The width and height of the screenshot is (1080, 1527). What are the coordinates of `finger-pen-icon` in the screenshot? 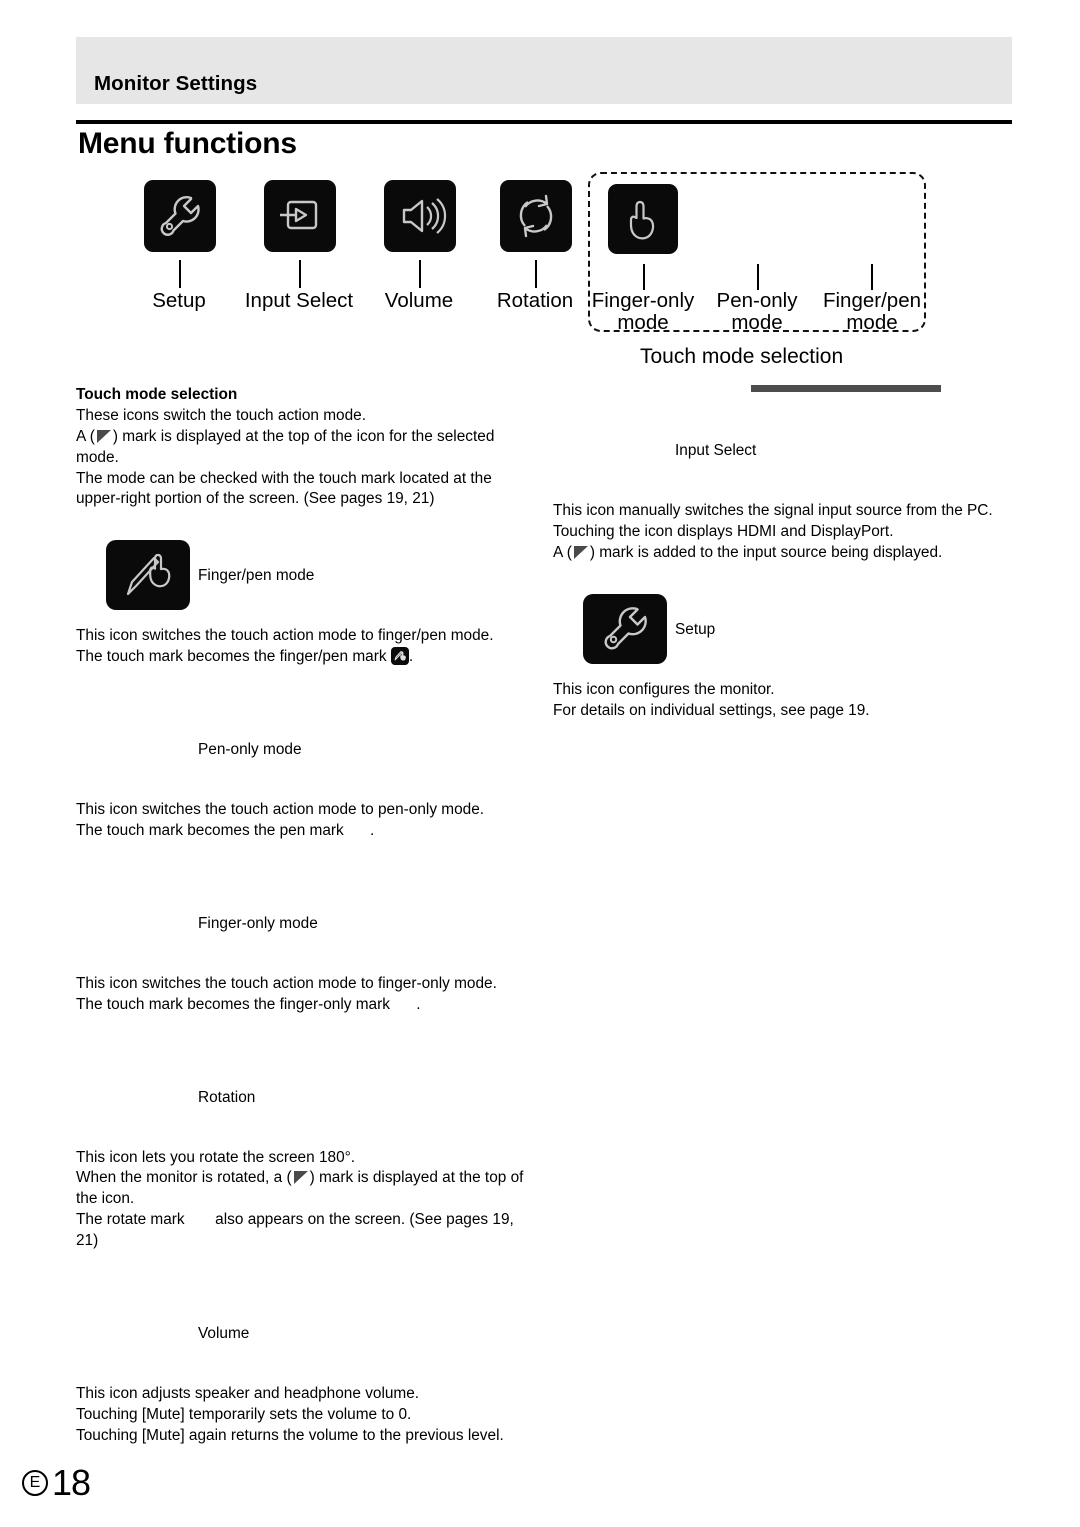 It's located at (148, 575).